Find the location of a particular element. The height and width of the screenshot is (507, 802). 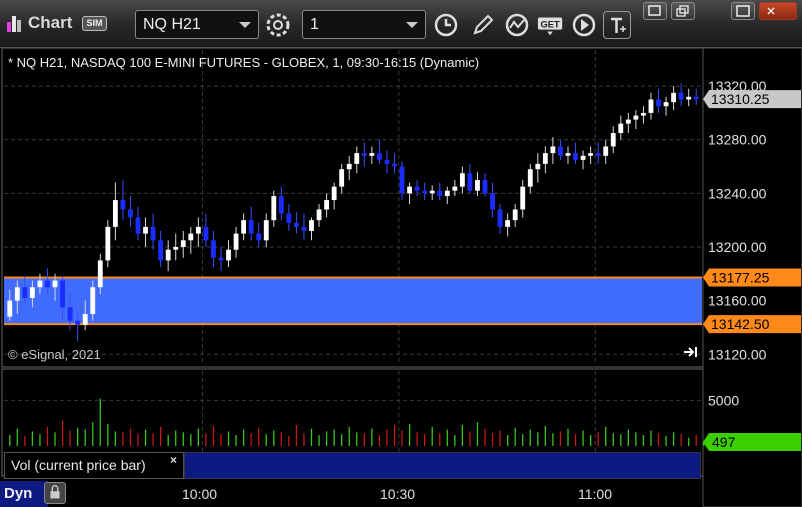

study-icon is located at coordinates (517, 25).